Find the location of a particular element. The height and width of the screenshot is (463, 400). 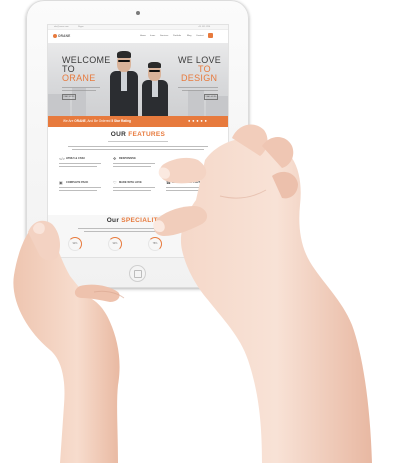

left-hand is located at coordinates (69, 341).